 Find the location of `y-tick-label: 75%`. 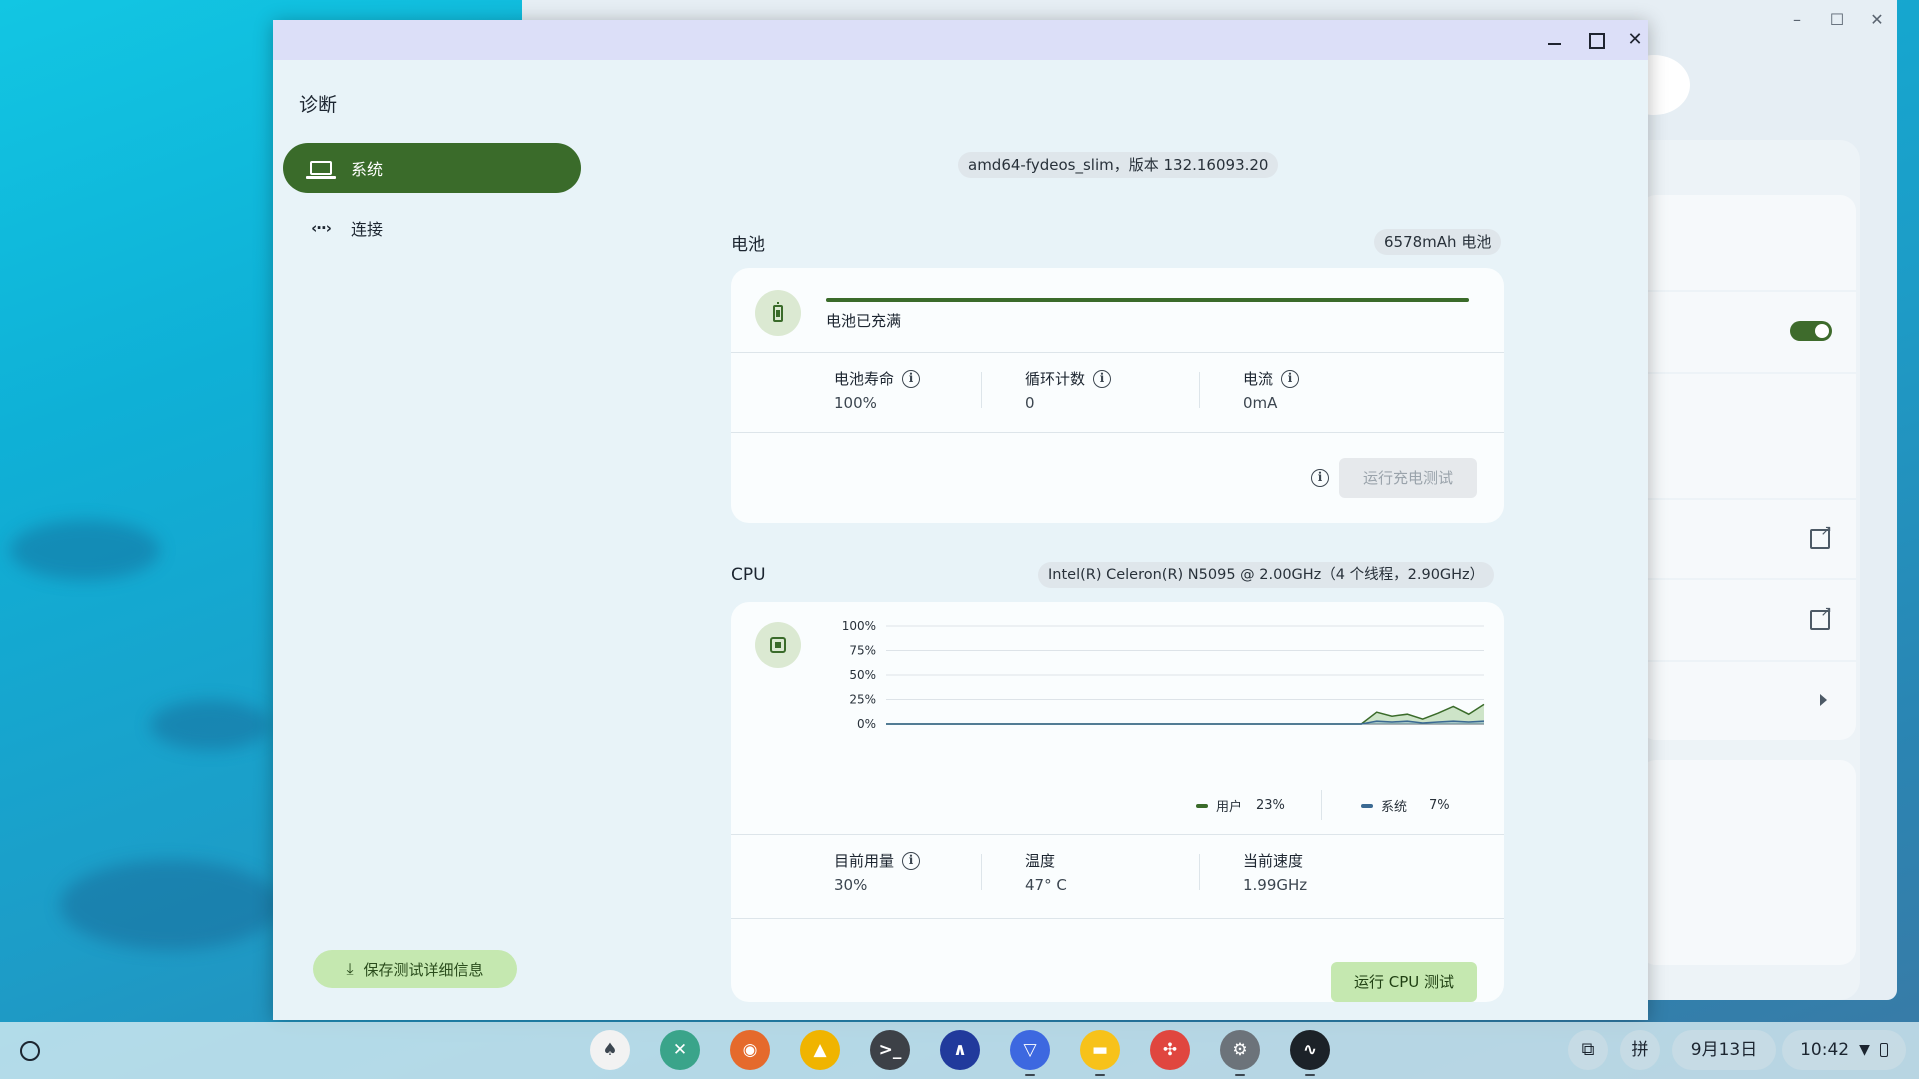

y-tick-label: 75% is located at coordinates (862, 651).